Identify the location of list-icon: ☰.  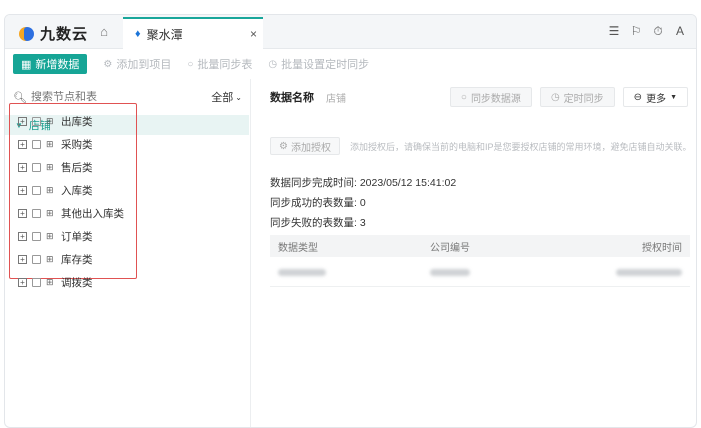
(614, 31).